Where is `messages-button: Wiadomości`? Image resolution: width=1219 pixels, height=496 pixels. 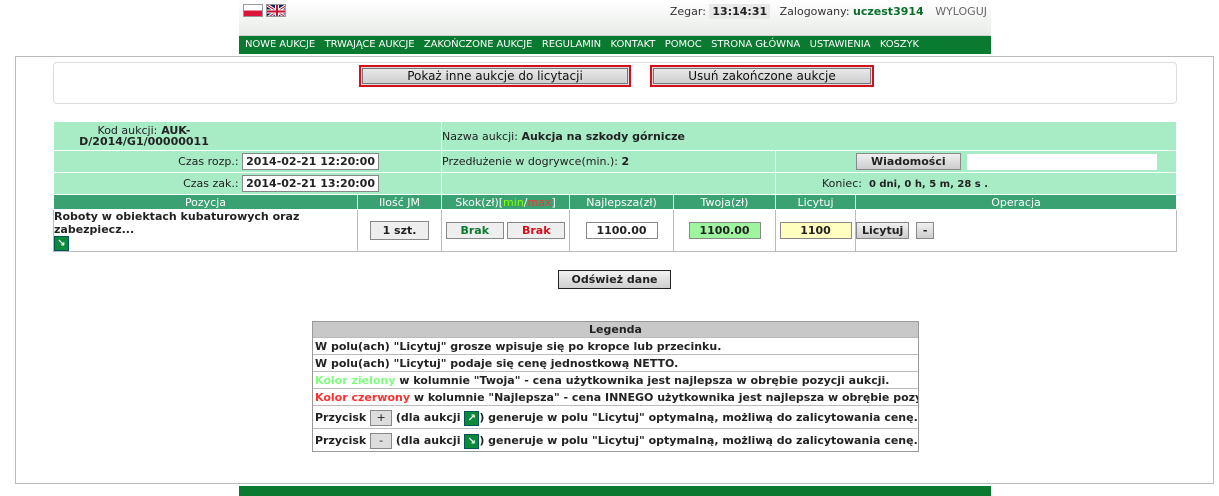
messages-button: Wiadomości is located at coordinates (908, 161).